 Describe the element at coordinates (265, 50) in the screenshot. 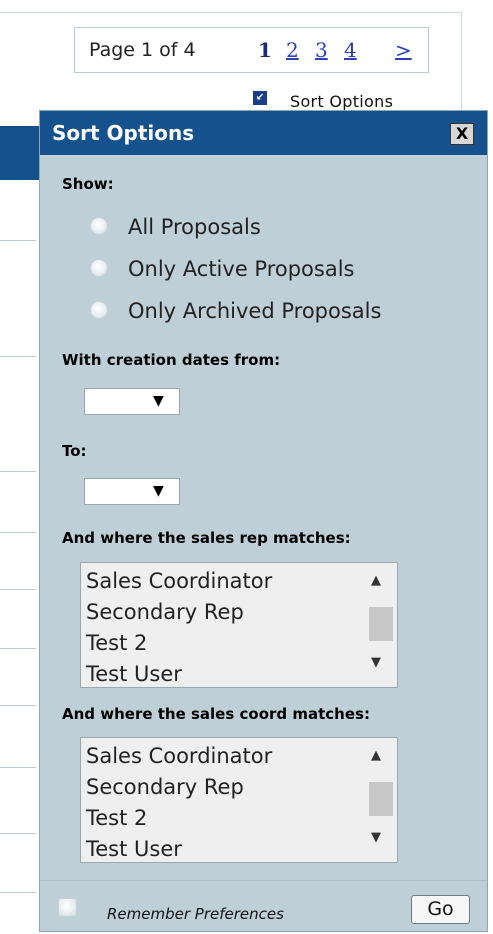

I see `pagination-current-page: 1` at that location.